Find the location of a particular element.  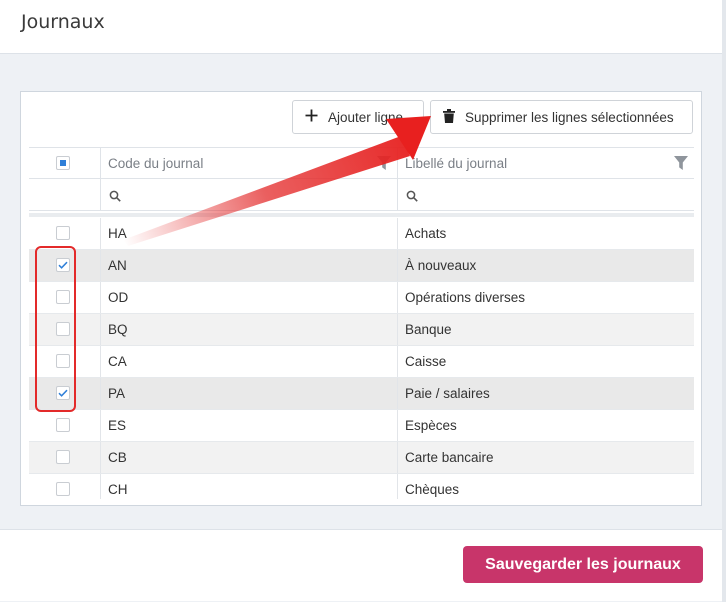

page-footer: Sauvegarder les journaux is located at coordinates (361, 565).